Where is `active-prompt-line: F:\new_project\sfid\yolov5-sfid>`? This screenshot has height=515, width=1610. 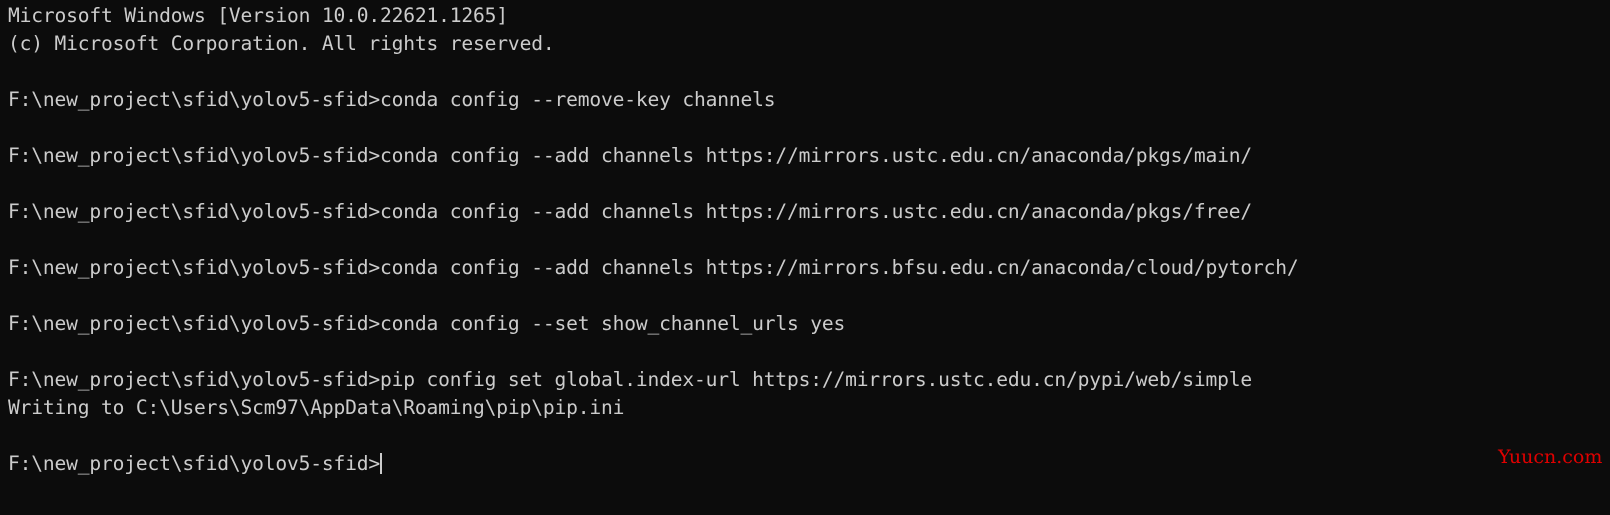
active-prompt-line: F:\new_project\sfid\yolov5-sfid> is located at coordinates (809, 464).